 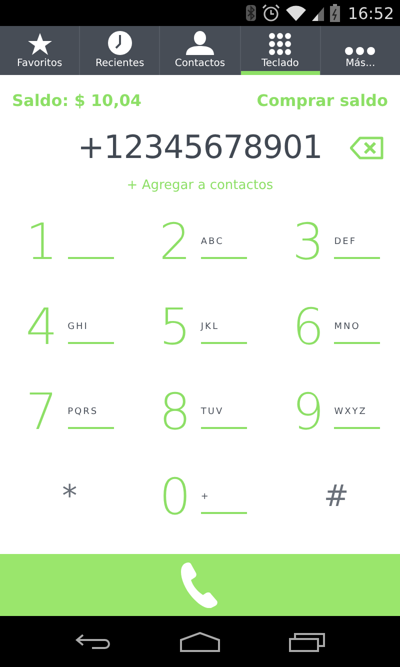 What do you see at coordinates (200, 496) in the screenshot?
I see `dial-key: 0 +` at bounding box center [200, 496].